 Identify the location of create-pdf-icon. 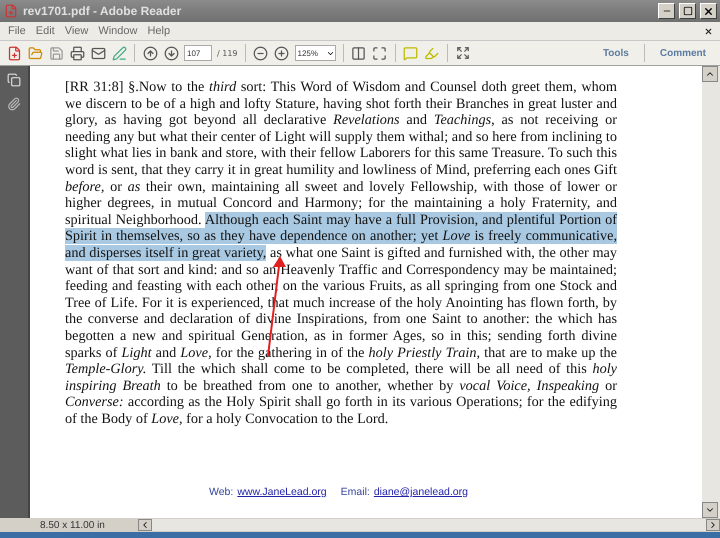
(14, 53).